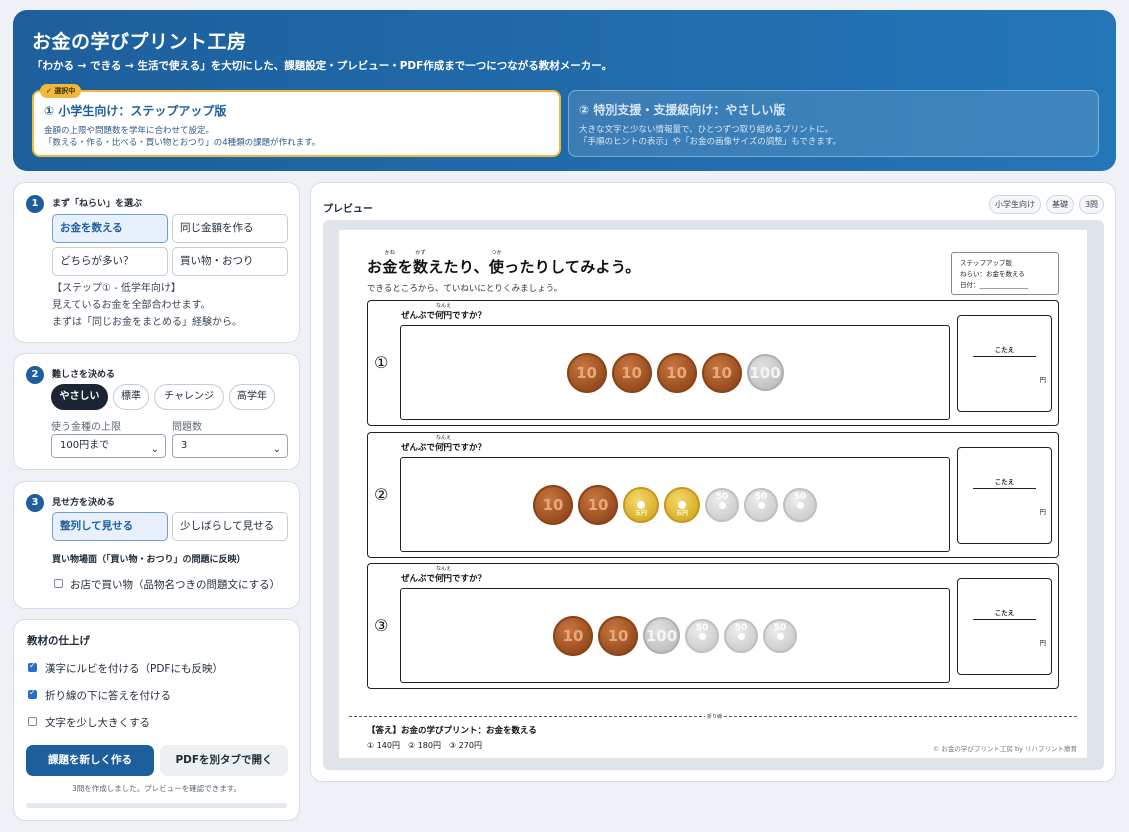 Image resolution: width=1129 pixels, height=832 pixels. Describe the element at coordinates (131, 397) in the screenshot. I see `level-standard-button: 標準` at that location.